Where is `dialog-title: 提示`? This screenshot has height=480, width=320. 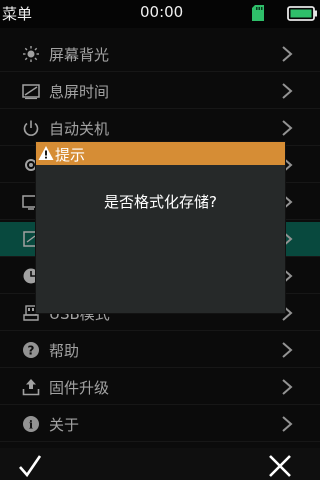 dialog-title: 提示 is located at coordinates (70, 155).